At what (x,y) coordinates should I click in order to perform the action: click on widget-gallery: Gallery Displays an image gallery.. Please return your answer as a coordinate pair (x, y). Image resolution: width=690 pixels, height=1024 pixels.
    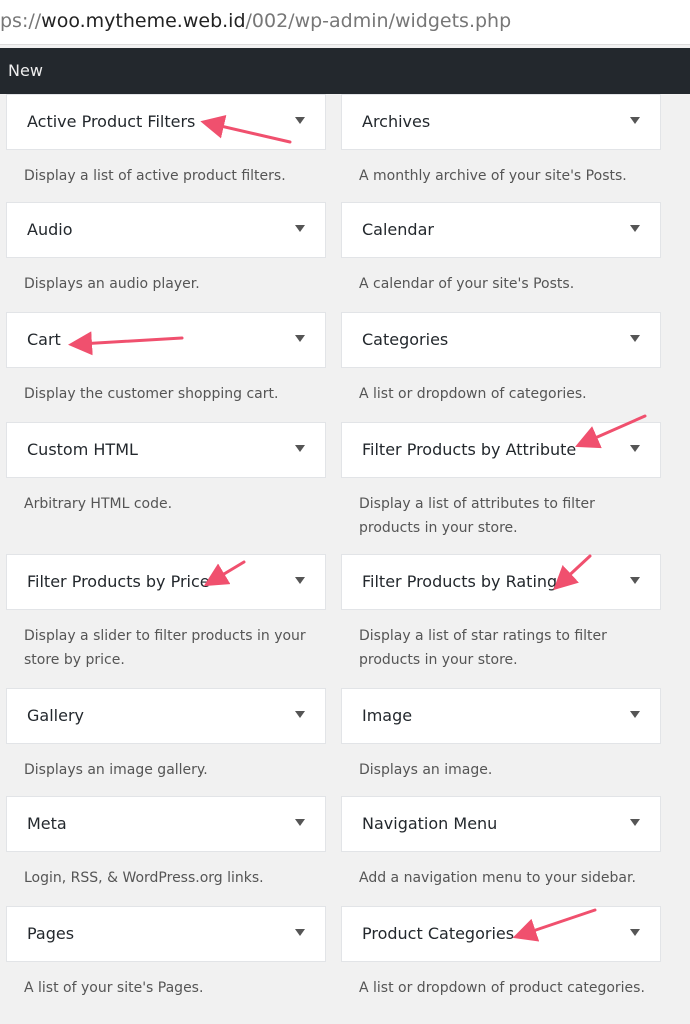
    Looking at the image, I should click on (166, 735).